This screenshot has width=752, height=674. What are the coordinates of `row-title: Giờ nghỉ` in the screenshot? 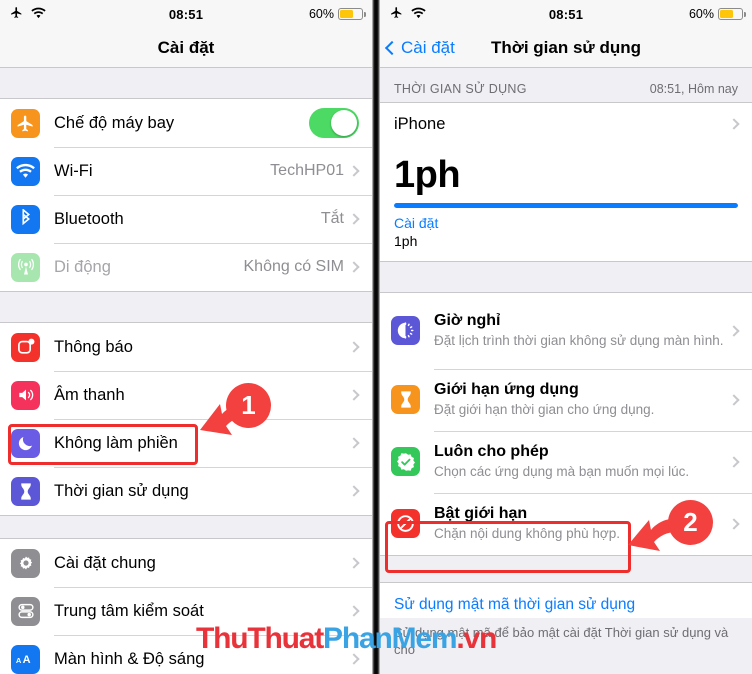 It's located at (467, 320).